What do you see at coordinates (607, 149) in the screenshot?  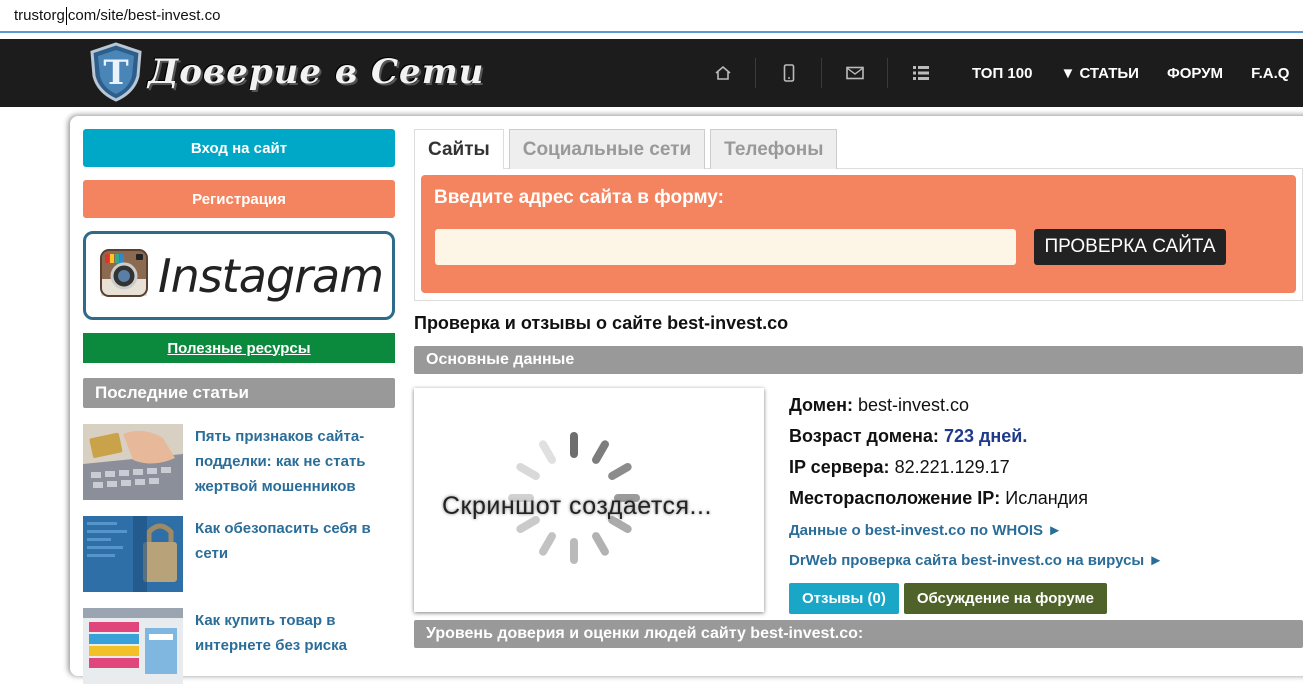 I see `tab-social: Социальные сети` at bounding box center [607, 149].